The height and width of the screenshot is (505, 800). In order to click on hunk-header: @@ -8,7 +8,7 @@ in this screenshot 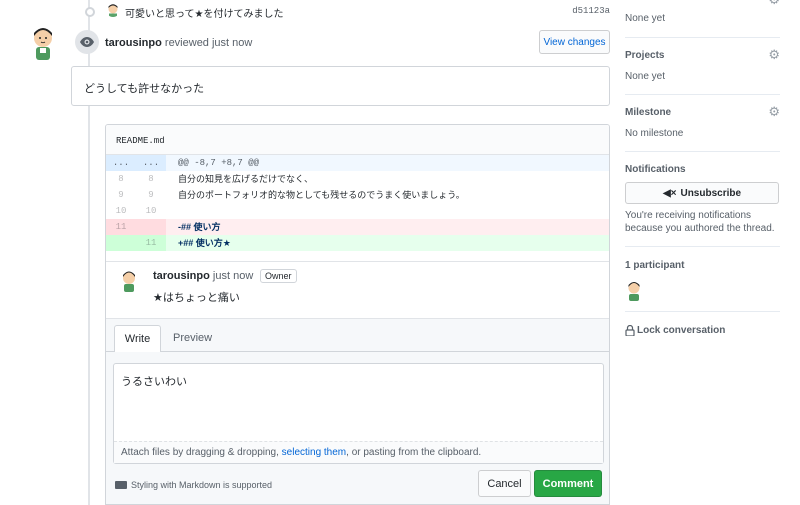, I will do `click(219, 163)`.